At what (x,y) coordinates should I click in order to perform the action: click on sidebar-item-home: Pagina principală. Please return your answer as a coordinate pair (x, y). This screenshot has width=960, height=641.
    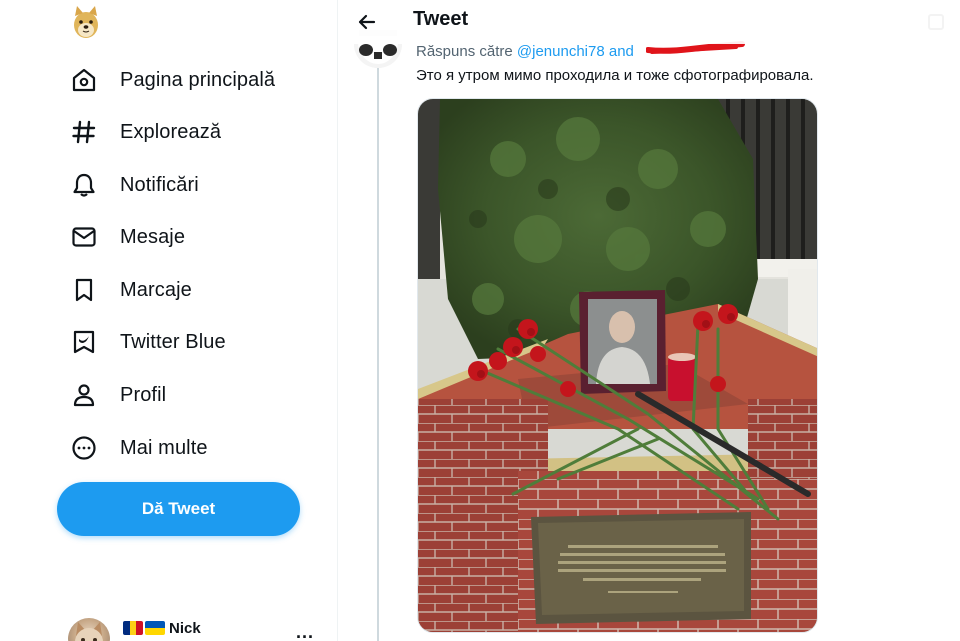
    Looking at the image, I should click on (172, 80).